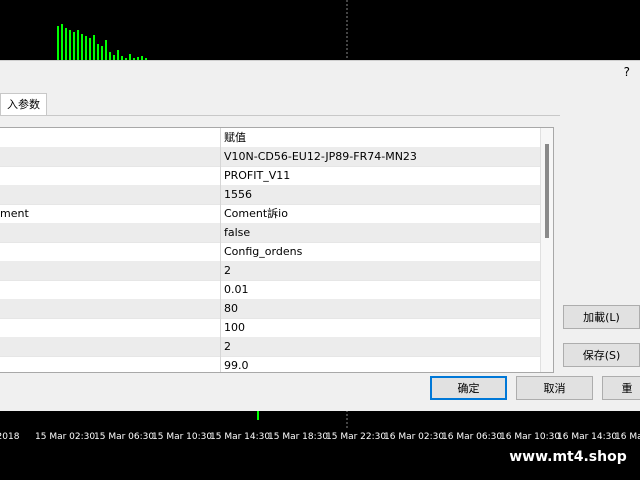  Describe the element at coordinates (414, 437) in the screenshot. I see `time-tick: 16 Mar 02:30` at that location.